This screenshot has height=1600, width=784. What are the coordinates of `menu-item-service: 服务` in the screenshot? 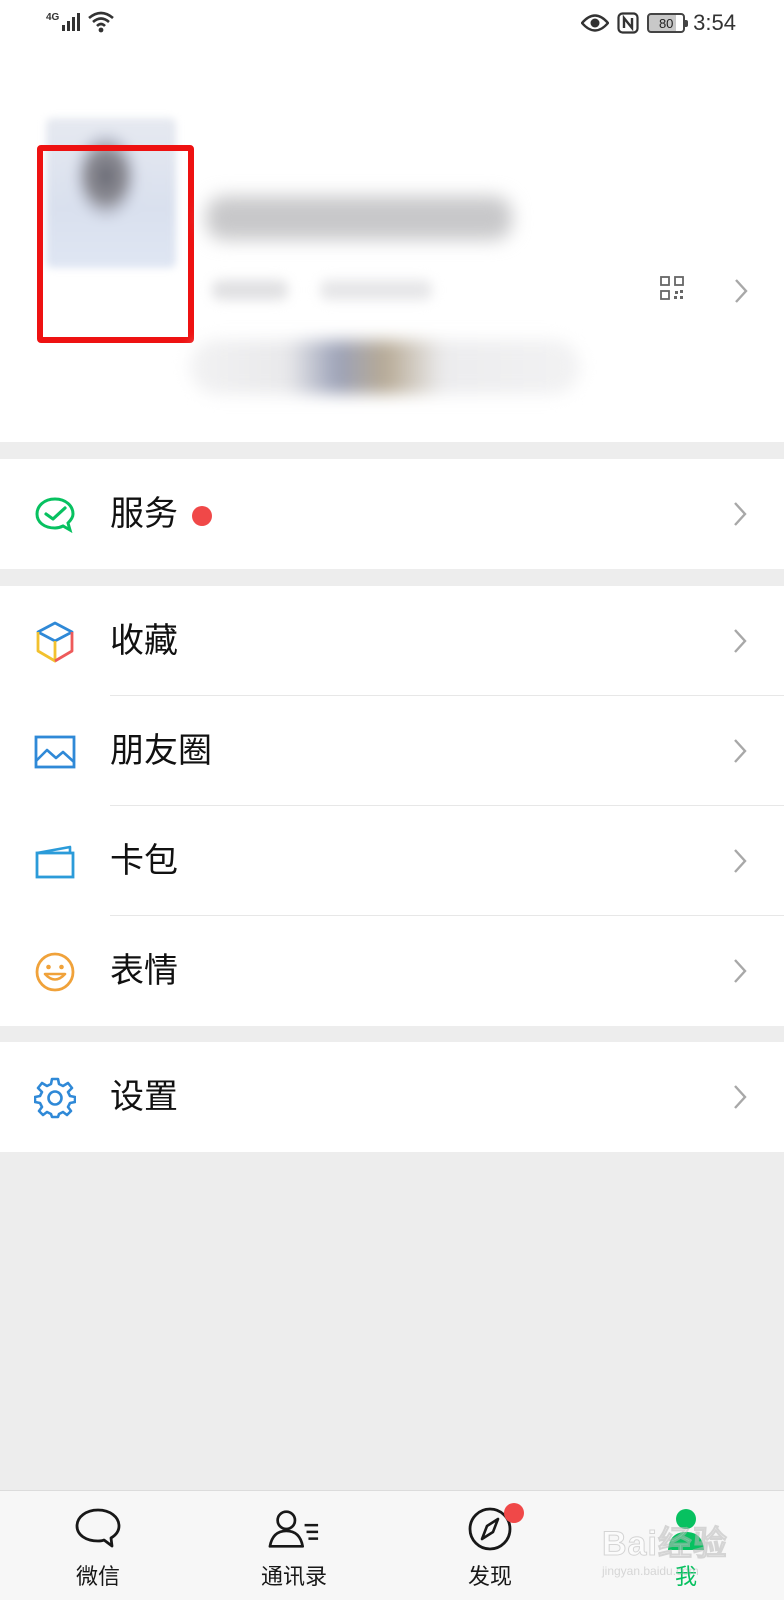 It's located at (392, 514).